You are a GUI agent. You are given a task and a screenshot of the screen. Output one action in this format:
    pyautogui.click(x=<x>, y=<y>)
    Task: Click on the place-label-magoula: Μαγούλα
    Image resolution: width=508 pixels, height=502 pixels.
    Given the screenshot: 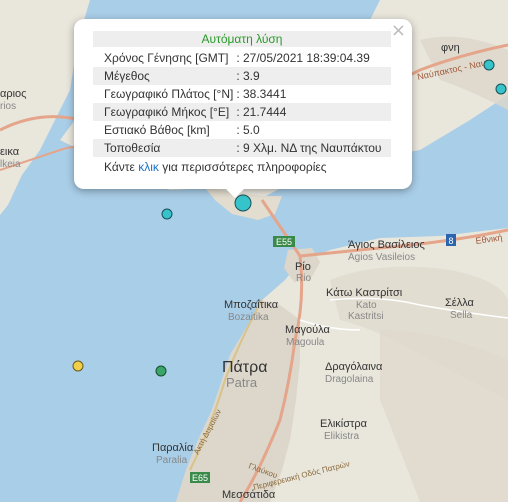 What is the action you would take?
    pyautogui.click(x=307, y=330)
    